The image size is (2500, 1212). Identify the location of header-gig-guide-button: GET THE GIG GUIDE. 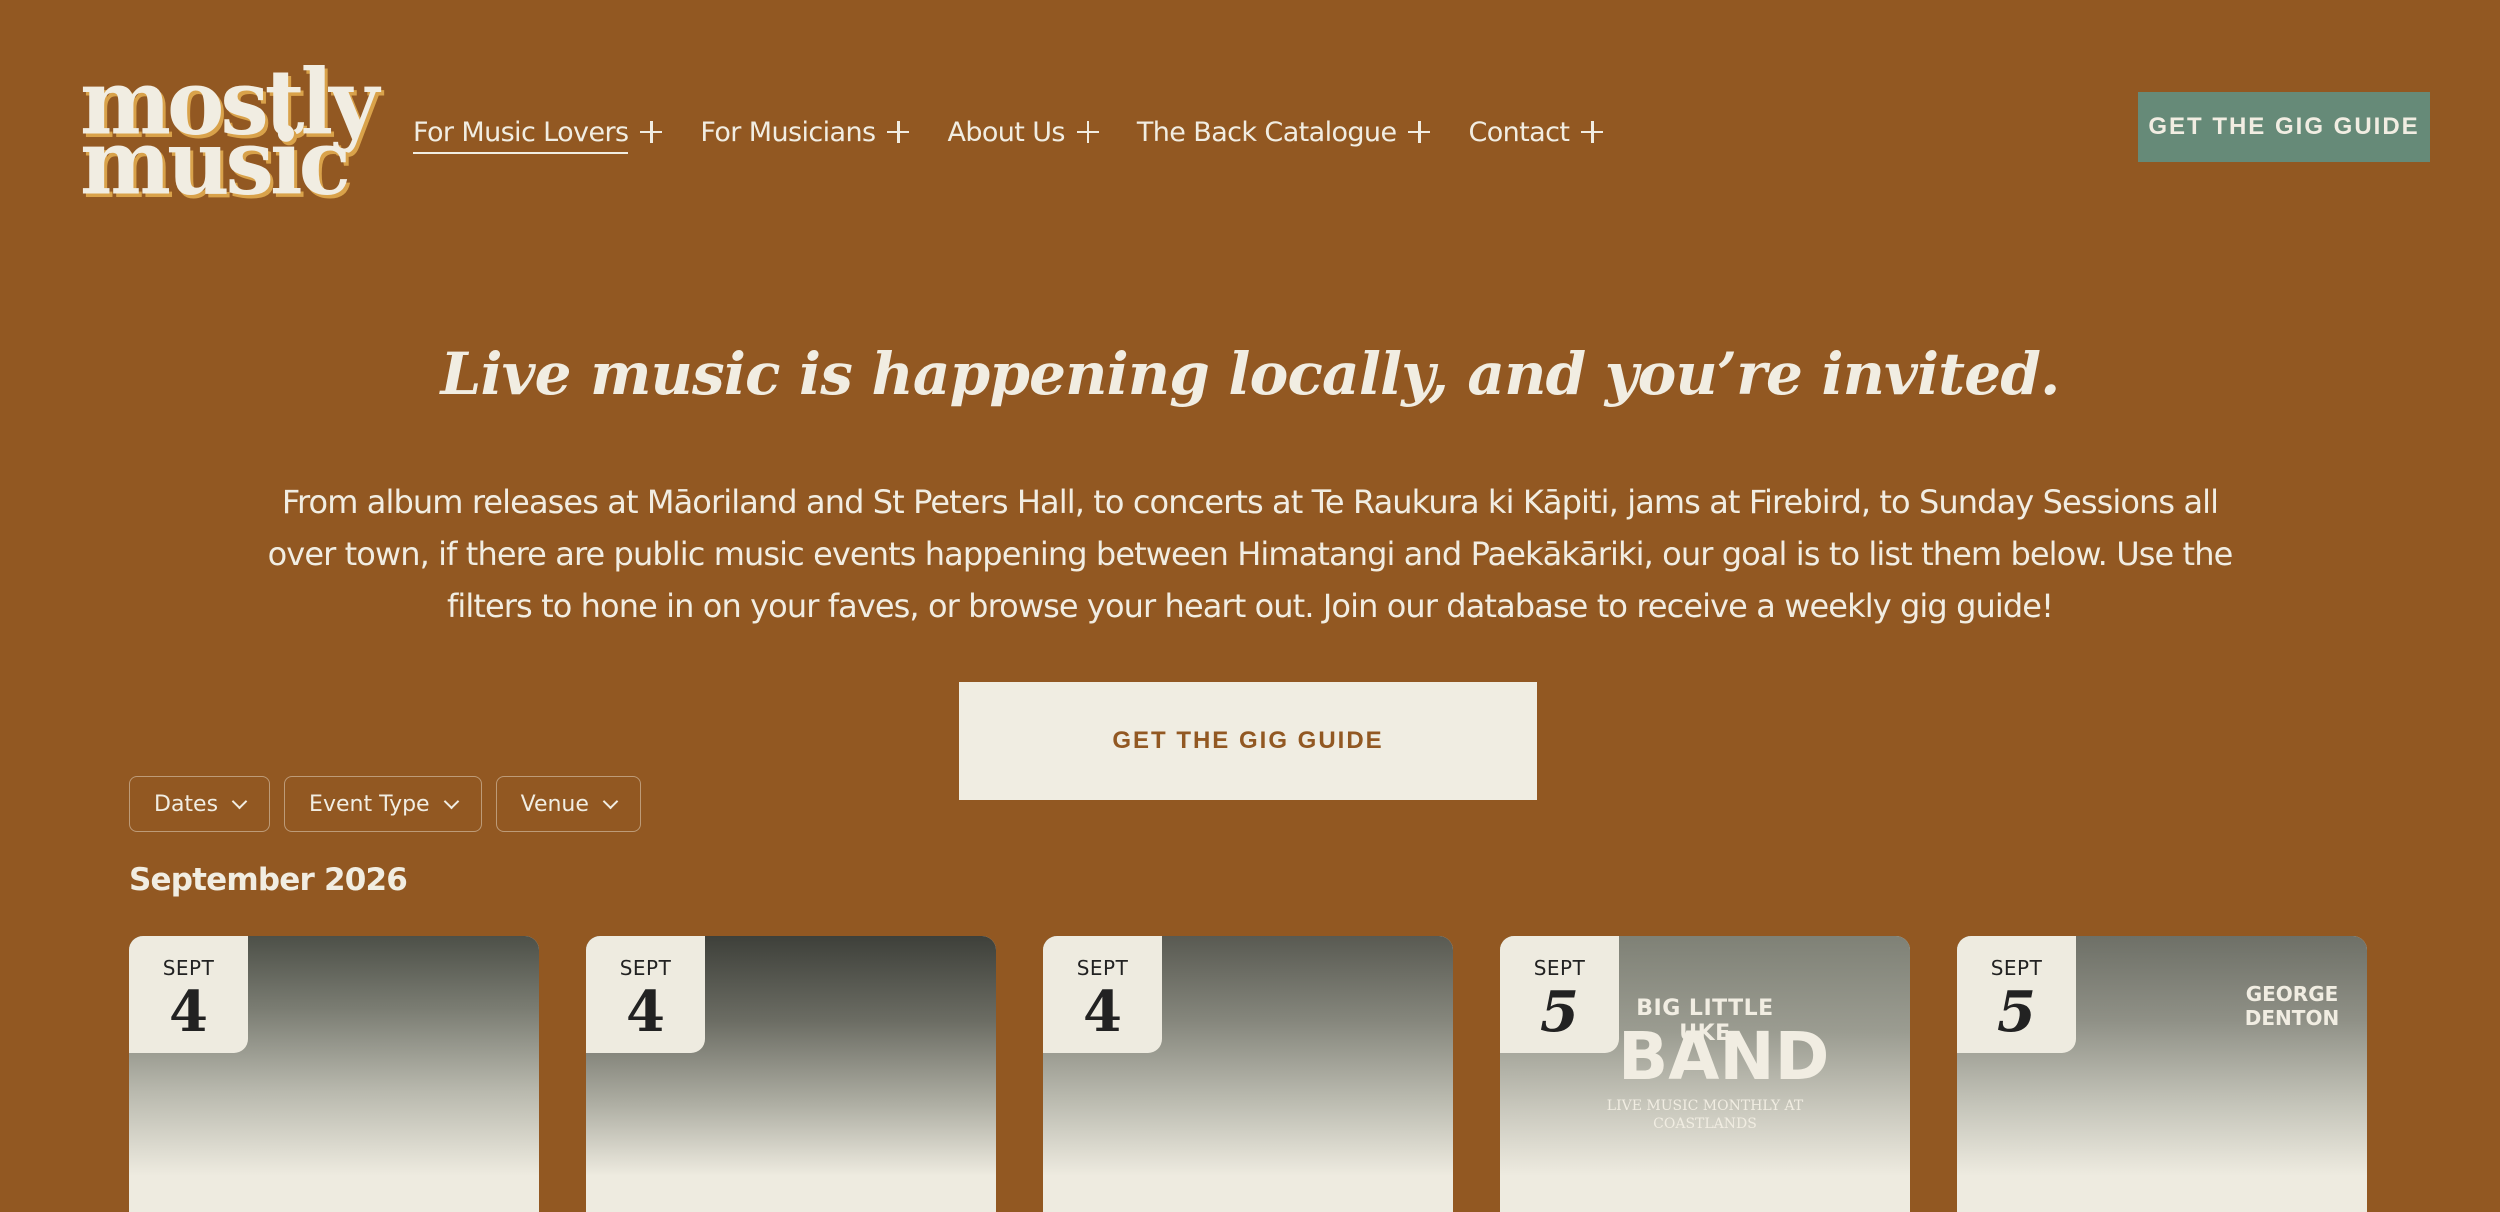
(2284, 127).